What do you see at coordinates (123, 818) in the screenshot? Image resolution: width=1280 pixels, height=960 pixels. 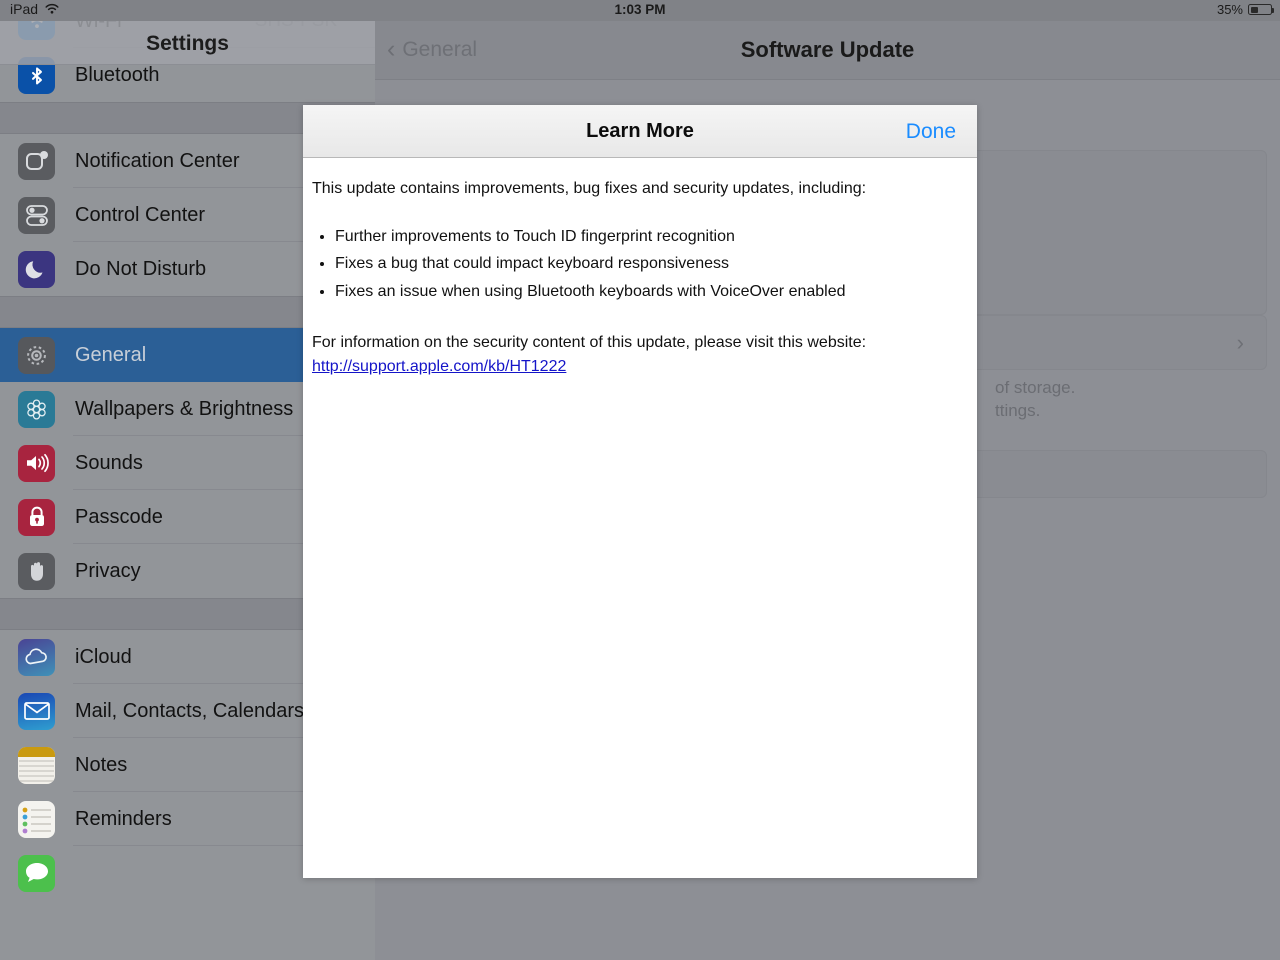 I see `sidebar-item-label: Reminders` at bounding box center [123, 818].